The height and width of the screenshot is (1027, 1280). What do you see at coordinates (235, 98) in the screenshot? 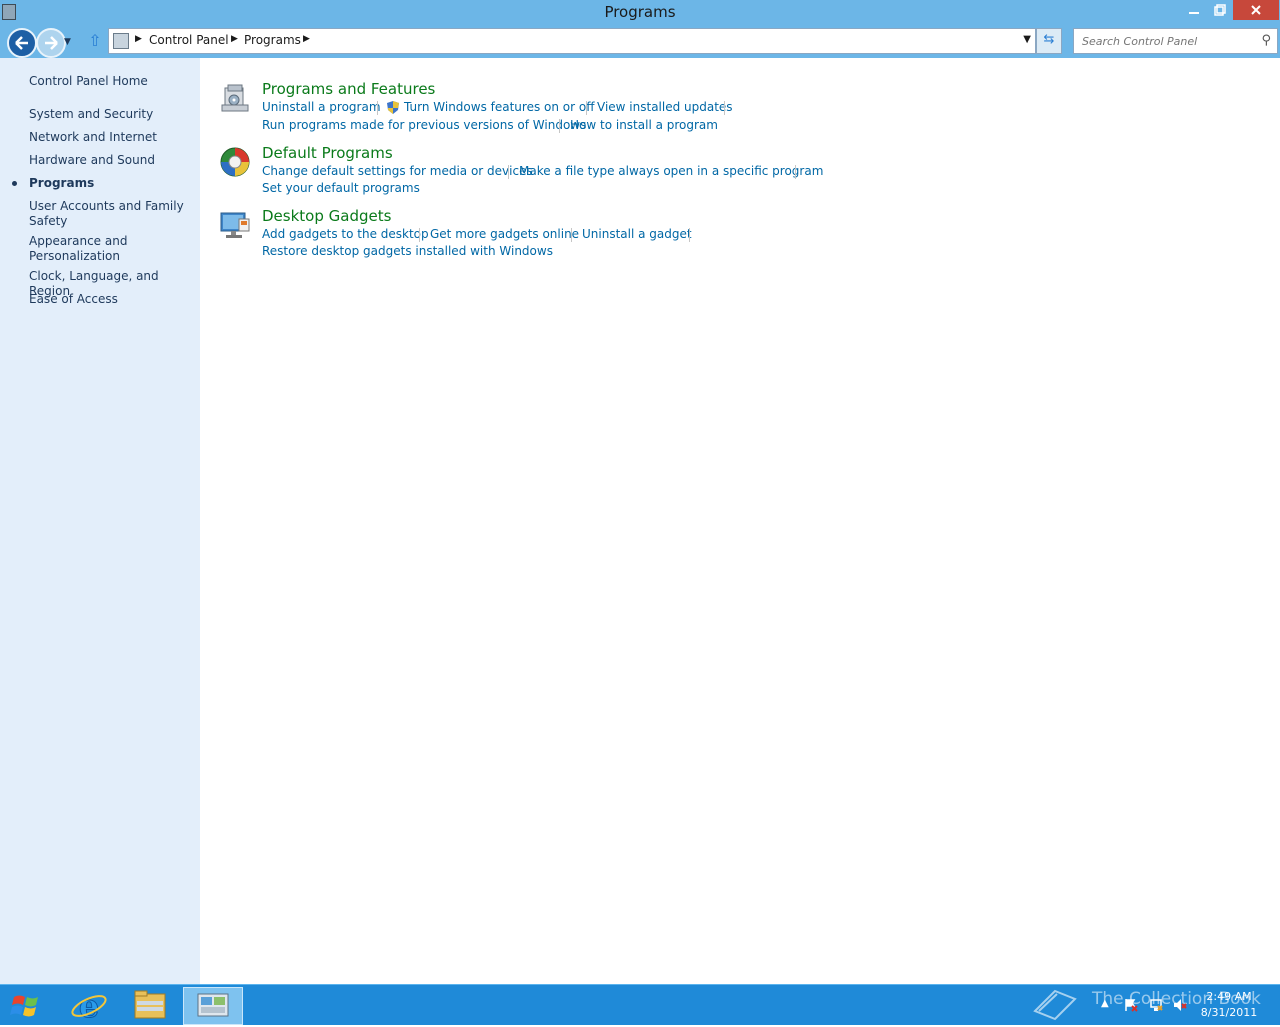
I see `programs-features-icon` at bounding box center [235, 98].